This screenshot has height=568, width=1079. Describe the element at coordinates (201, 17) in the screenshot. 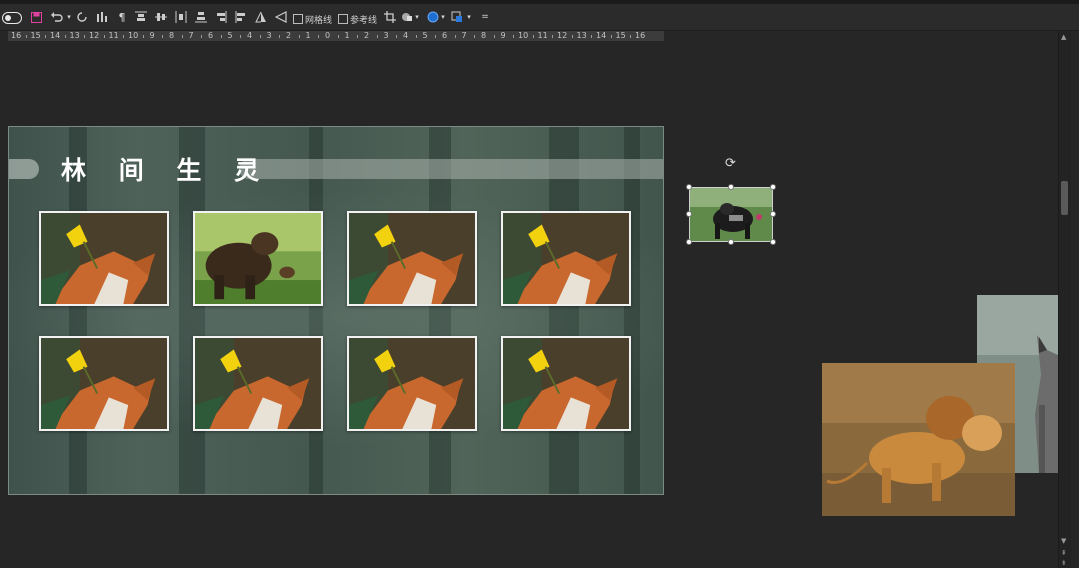

I see `align-bottom-icon` at that location.